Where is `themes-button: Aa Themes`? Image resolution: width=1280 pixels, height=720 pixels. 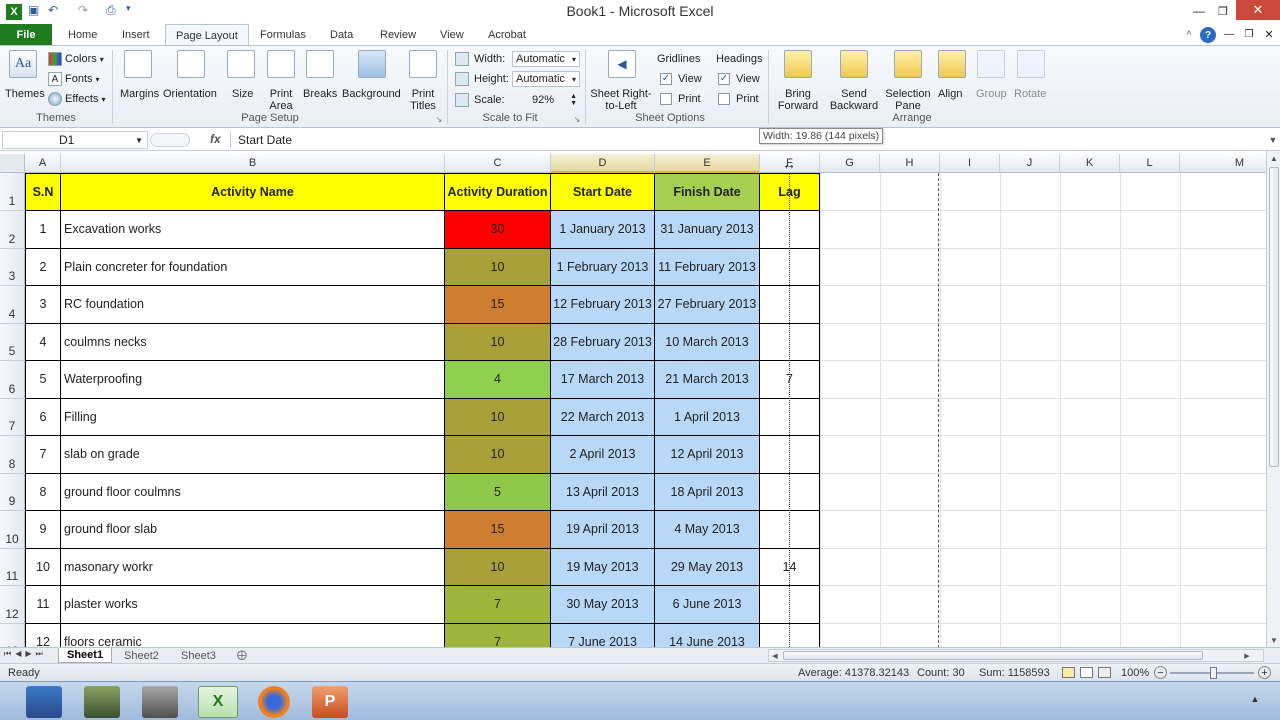
themes-button: Aa Themes is located at coordinates (25, 80).